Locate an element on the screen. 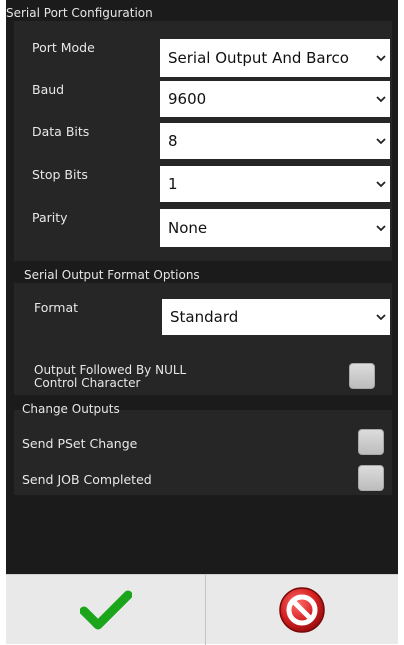  data-bits-select: 8 is located at coordinates (275, 141).